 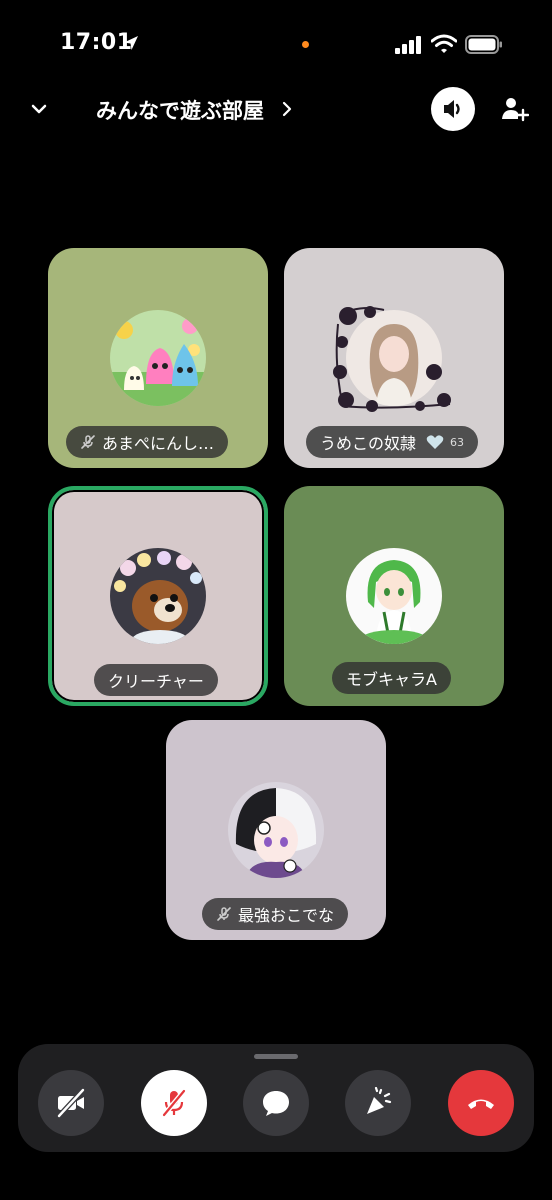 I want to click on camera-off-icon, so click(x=71, y=1103).